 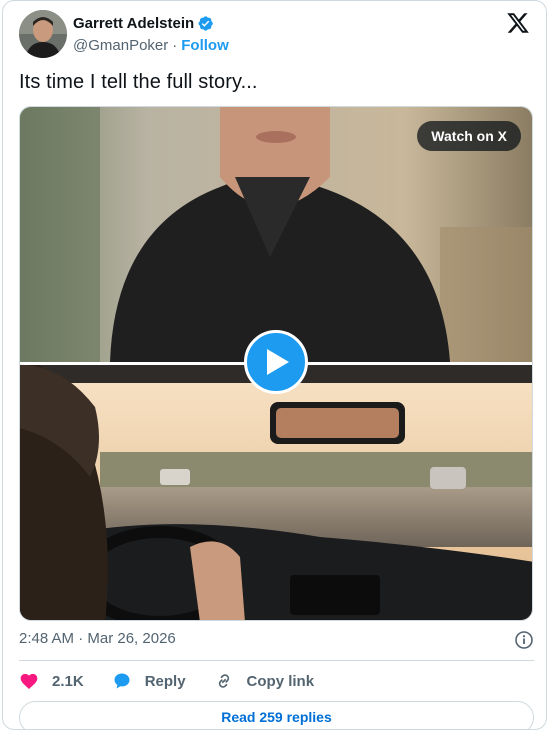 What do you see at coordinates (276, 715) in the screenshot?
I see `read-replies-button: Read 259 replies` at bounding box center [276, 715].